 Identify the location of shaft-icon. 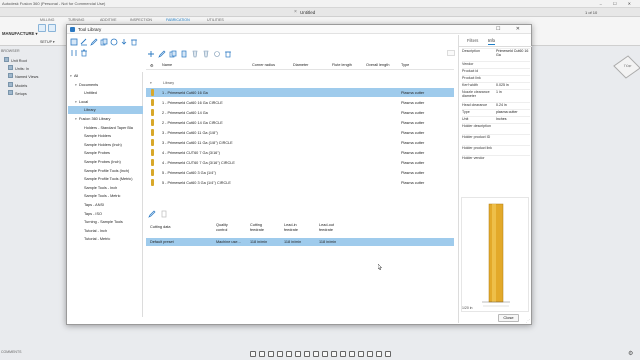
(206, 54).